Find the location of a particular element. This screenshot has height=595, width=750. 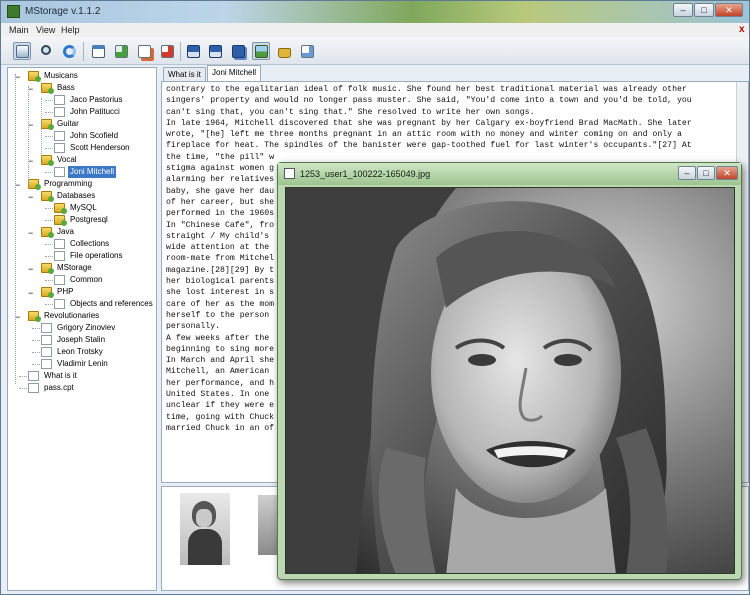

tree-item-label: Joni Mitchell is located at coordinates (92, 172).